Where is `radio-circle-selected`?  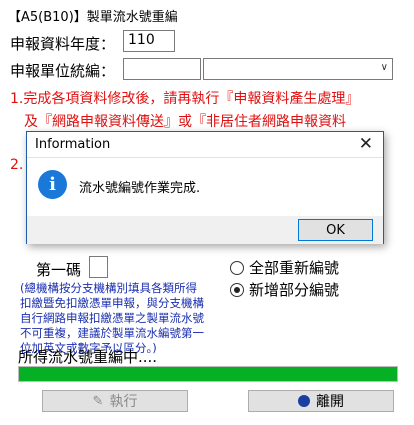 radio-circle-selected is located at coordinates (237, 289).